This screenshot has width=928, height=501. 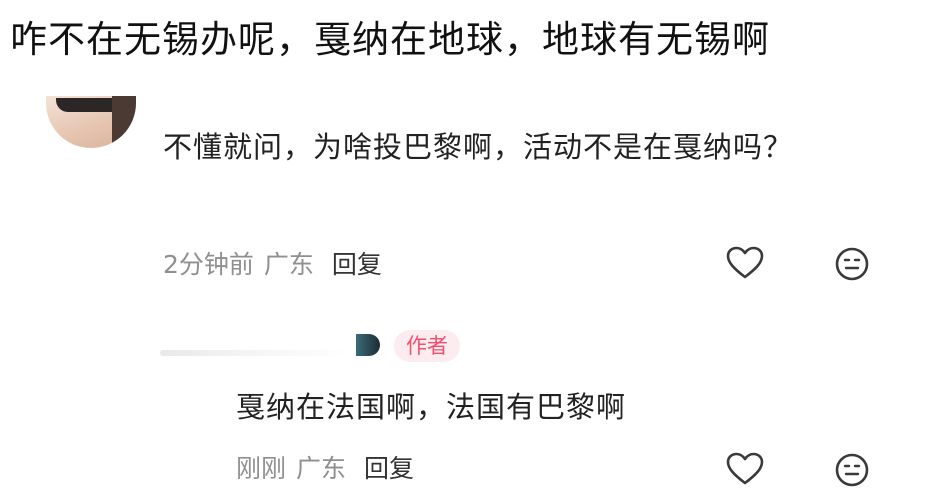 I want to click on reply-reply-button: 回复, so click(x=389, y=468).